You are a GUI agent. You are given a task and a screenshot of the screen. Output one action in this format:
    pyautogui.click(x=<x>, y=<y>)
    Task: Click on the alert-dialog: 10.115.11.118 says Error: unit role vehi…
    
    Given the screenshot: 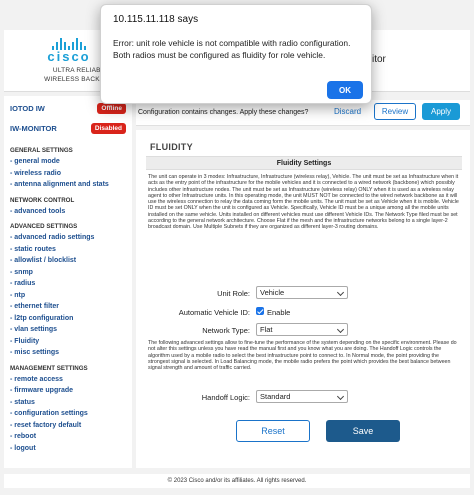 What is the action you would take?
    pyautogui.click(x=236, y=54)
    